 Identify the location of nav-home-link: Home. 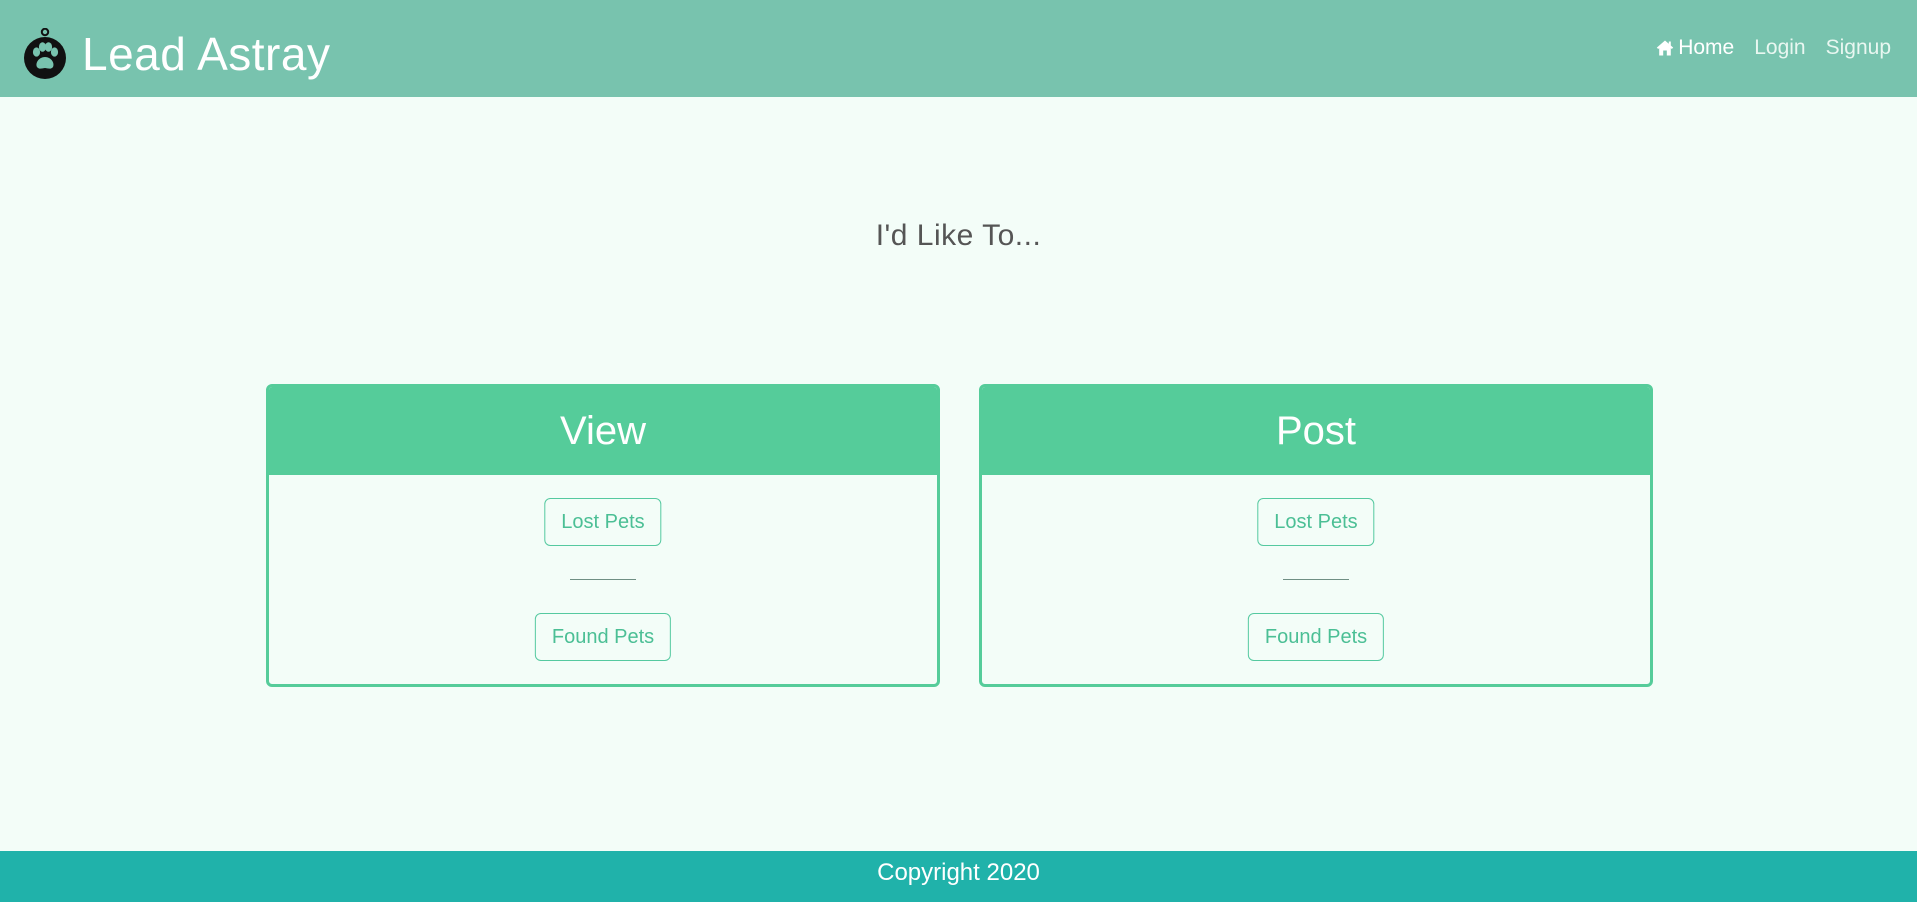
(1695, 48).